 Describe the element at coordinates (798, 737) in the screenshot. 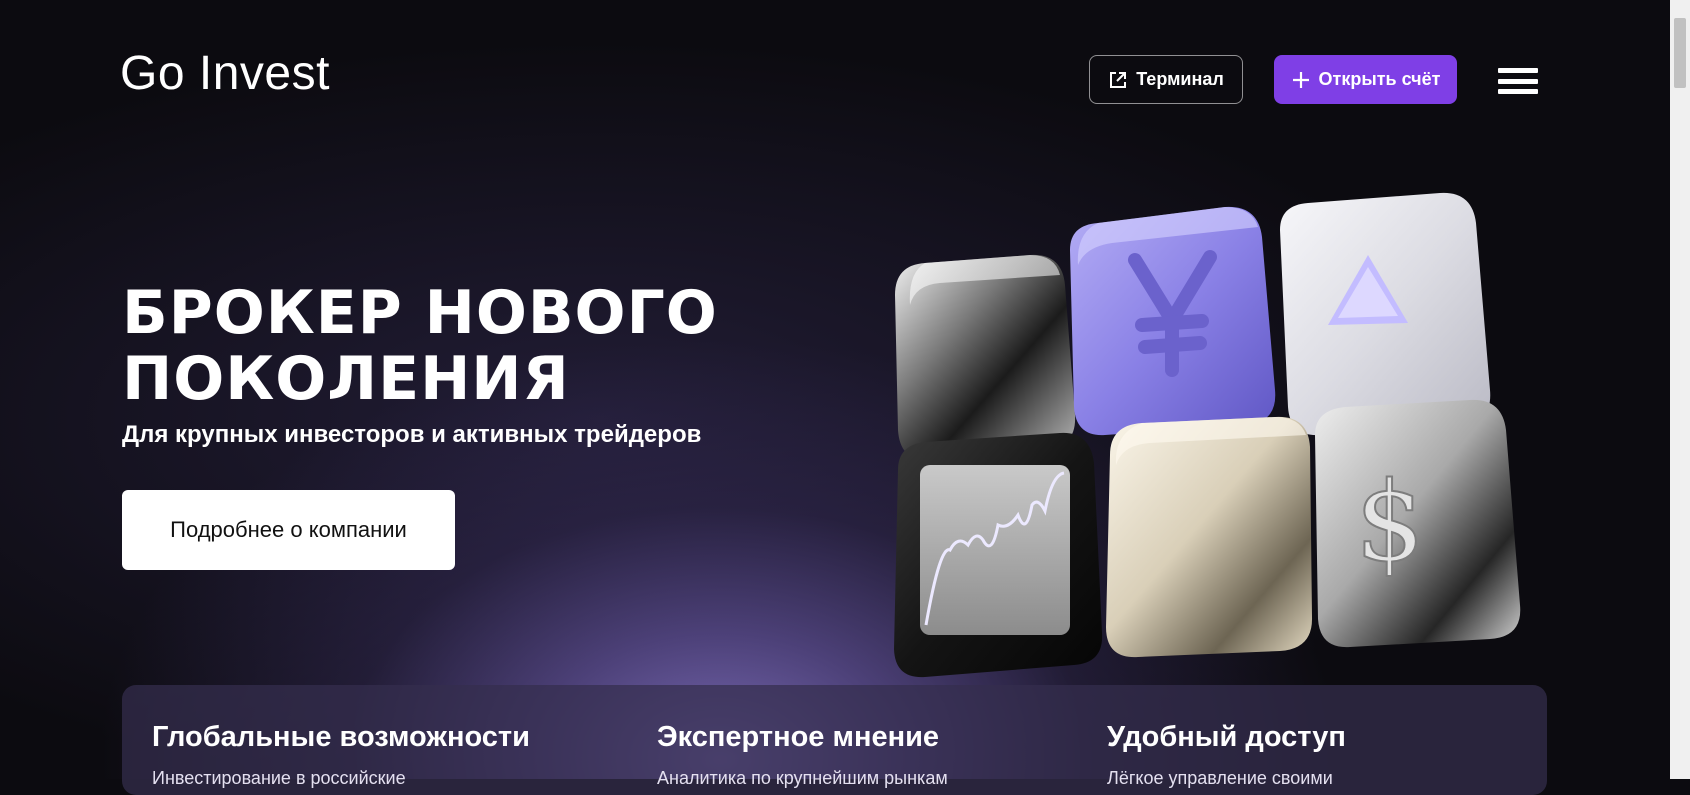

I see `feature-title: Экспертное мнение` at that location.